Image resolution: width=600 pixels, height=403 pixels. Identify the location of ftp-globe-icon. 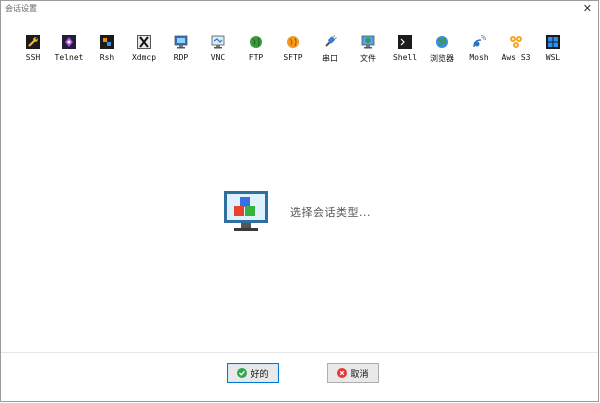
(256, 42).